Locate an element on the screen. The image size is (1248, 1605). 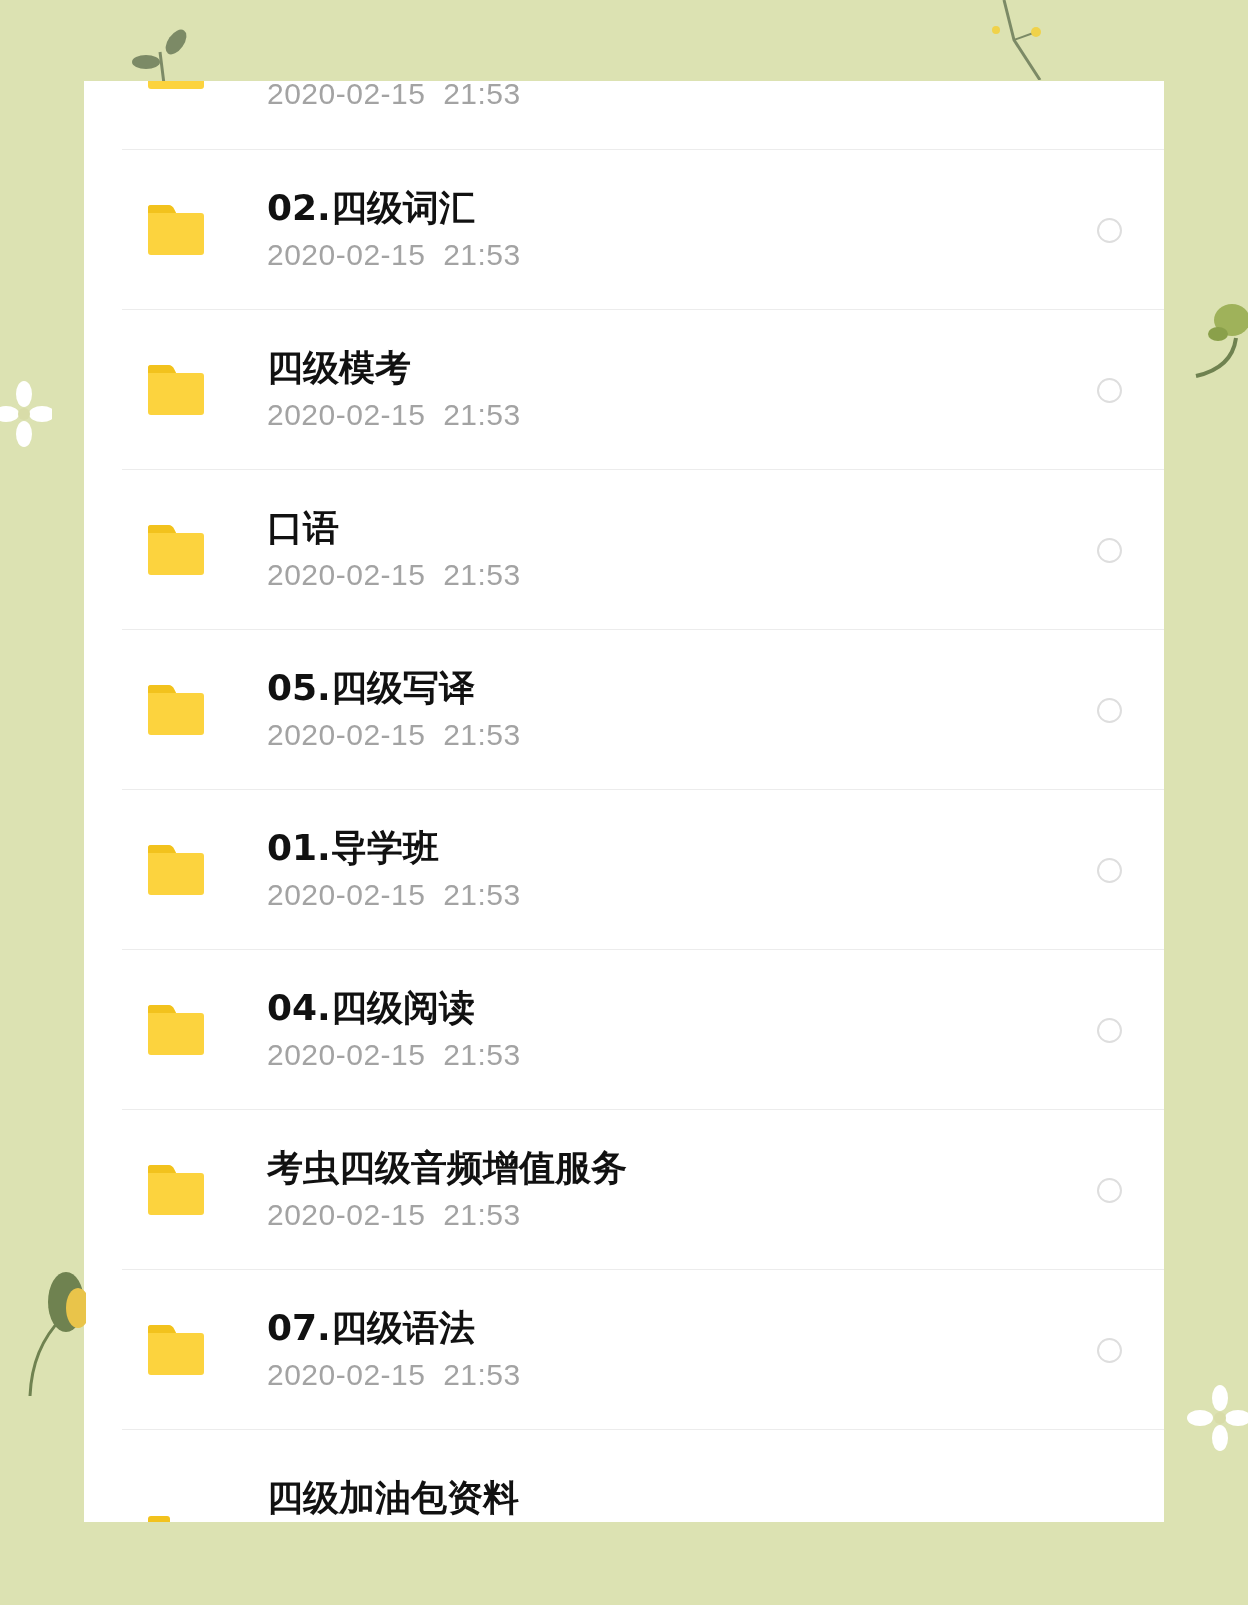
folder-row: 02.四级词汇 2020-02-15 21:53 is located at coordinates (624, 230).